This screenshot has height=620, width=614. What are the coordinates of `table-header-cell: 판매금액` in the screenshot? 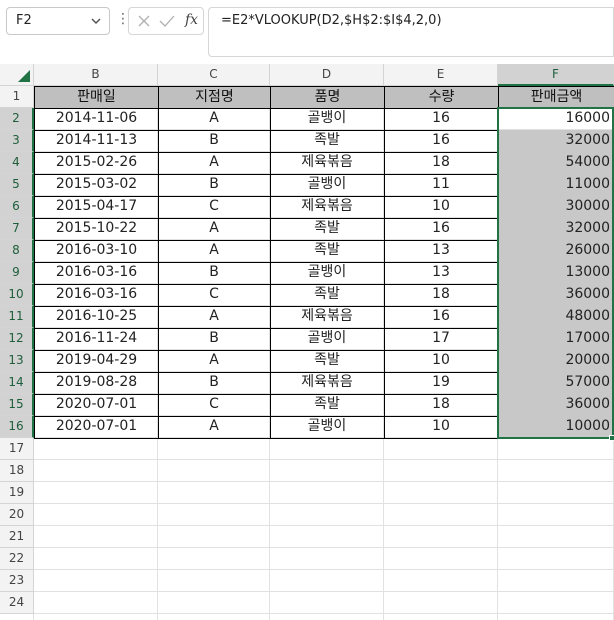 It's located at (556, 97).